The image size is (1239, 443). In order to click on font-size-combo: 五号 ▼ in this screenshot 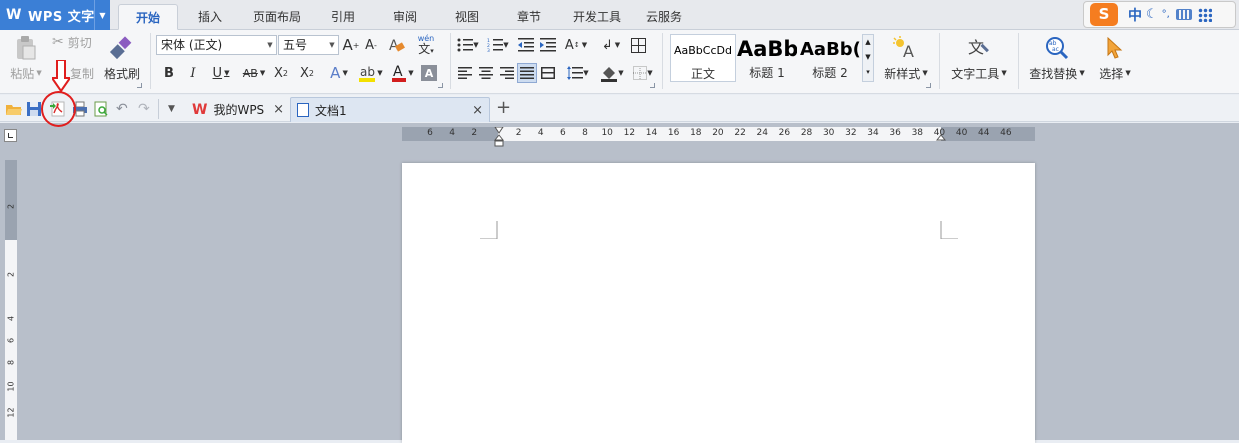, I will do `click(308, 45)`.